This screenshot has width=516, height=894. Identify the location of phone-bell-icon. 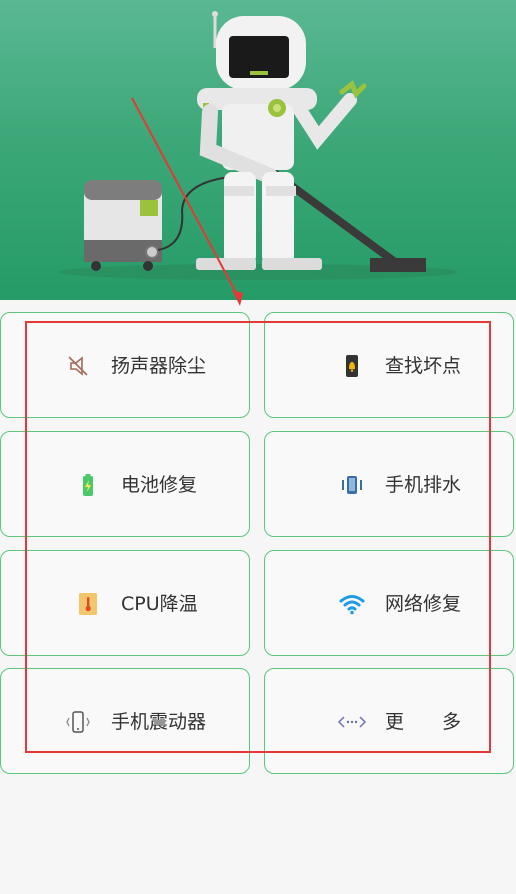
(352, 366).